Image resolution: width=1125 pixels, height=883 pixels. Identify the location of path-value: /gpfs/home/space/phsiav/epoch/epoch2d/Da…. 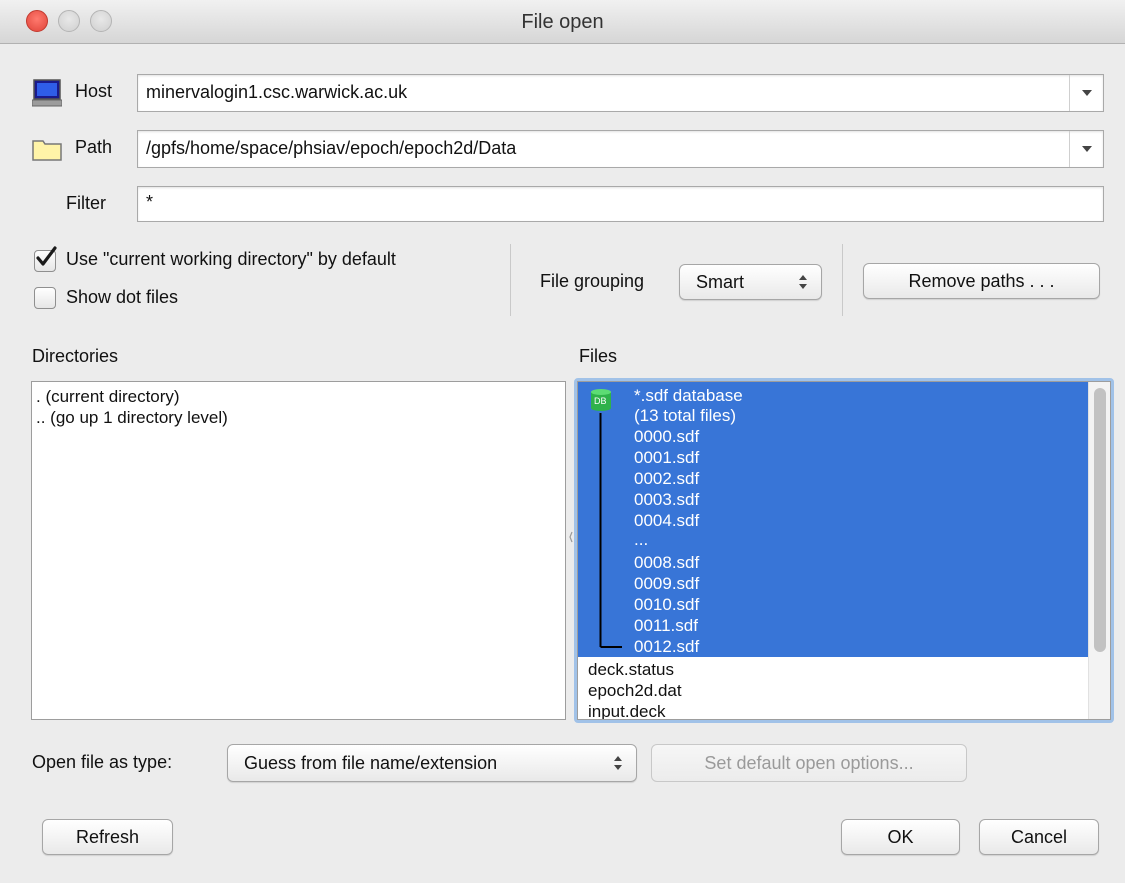
(331, 148).